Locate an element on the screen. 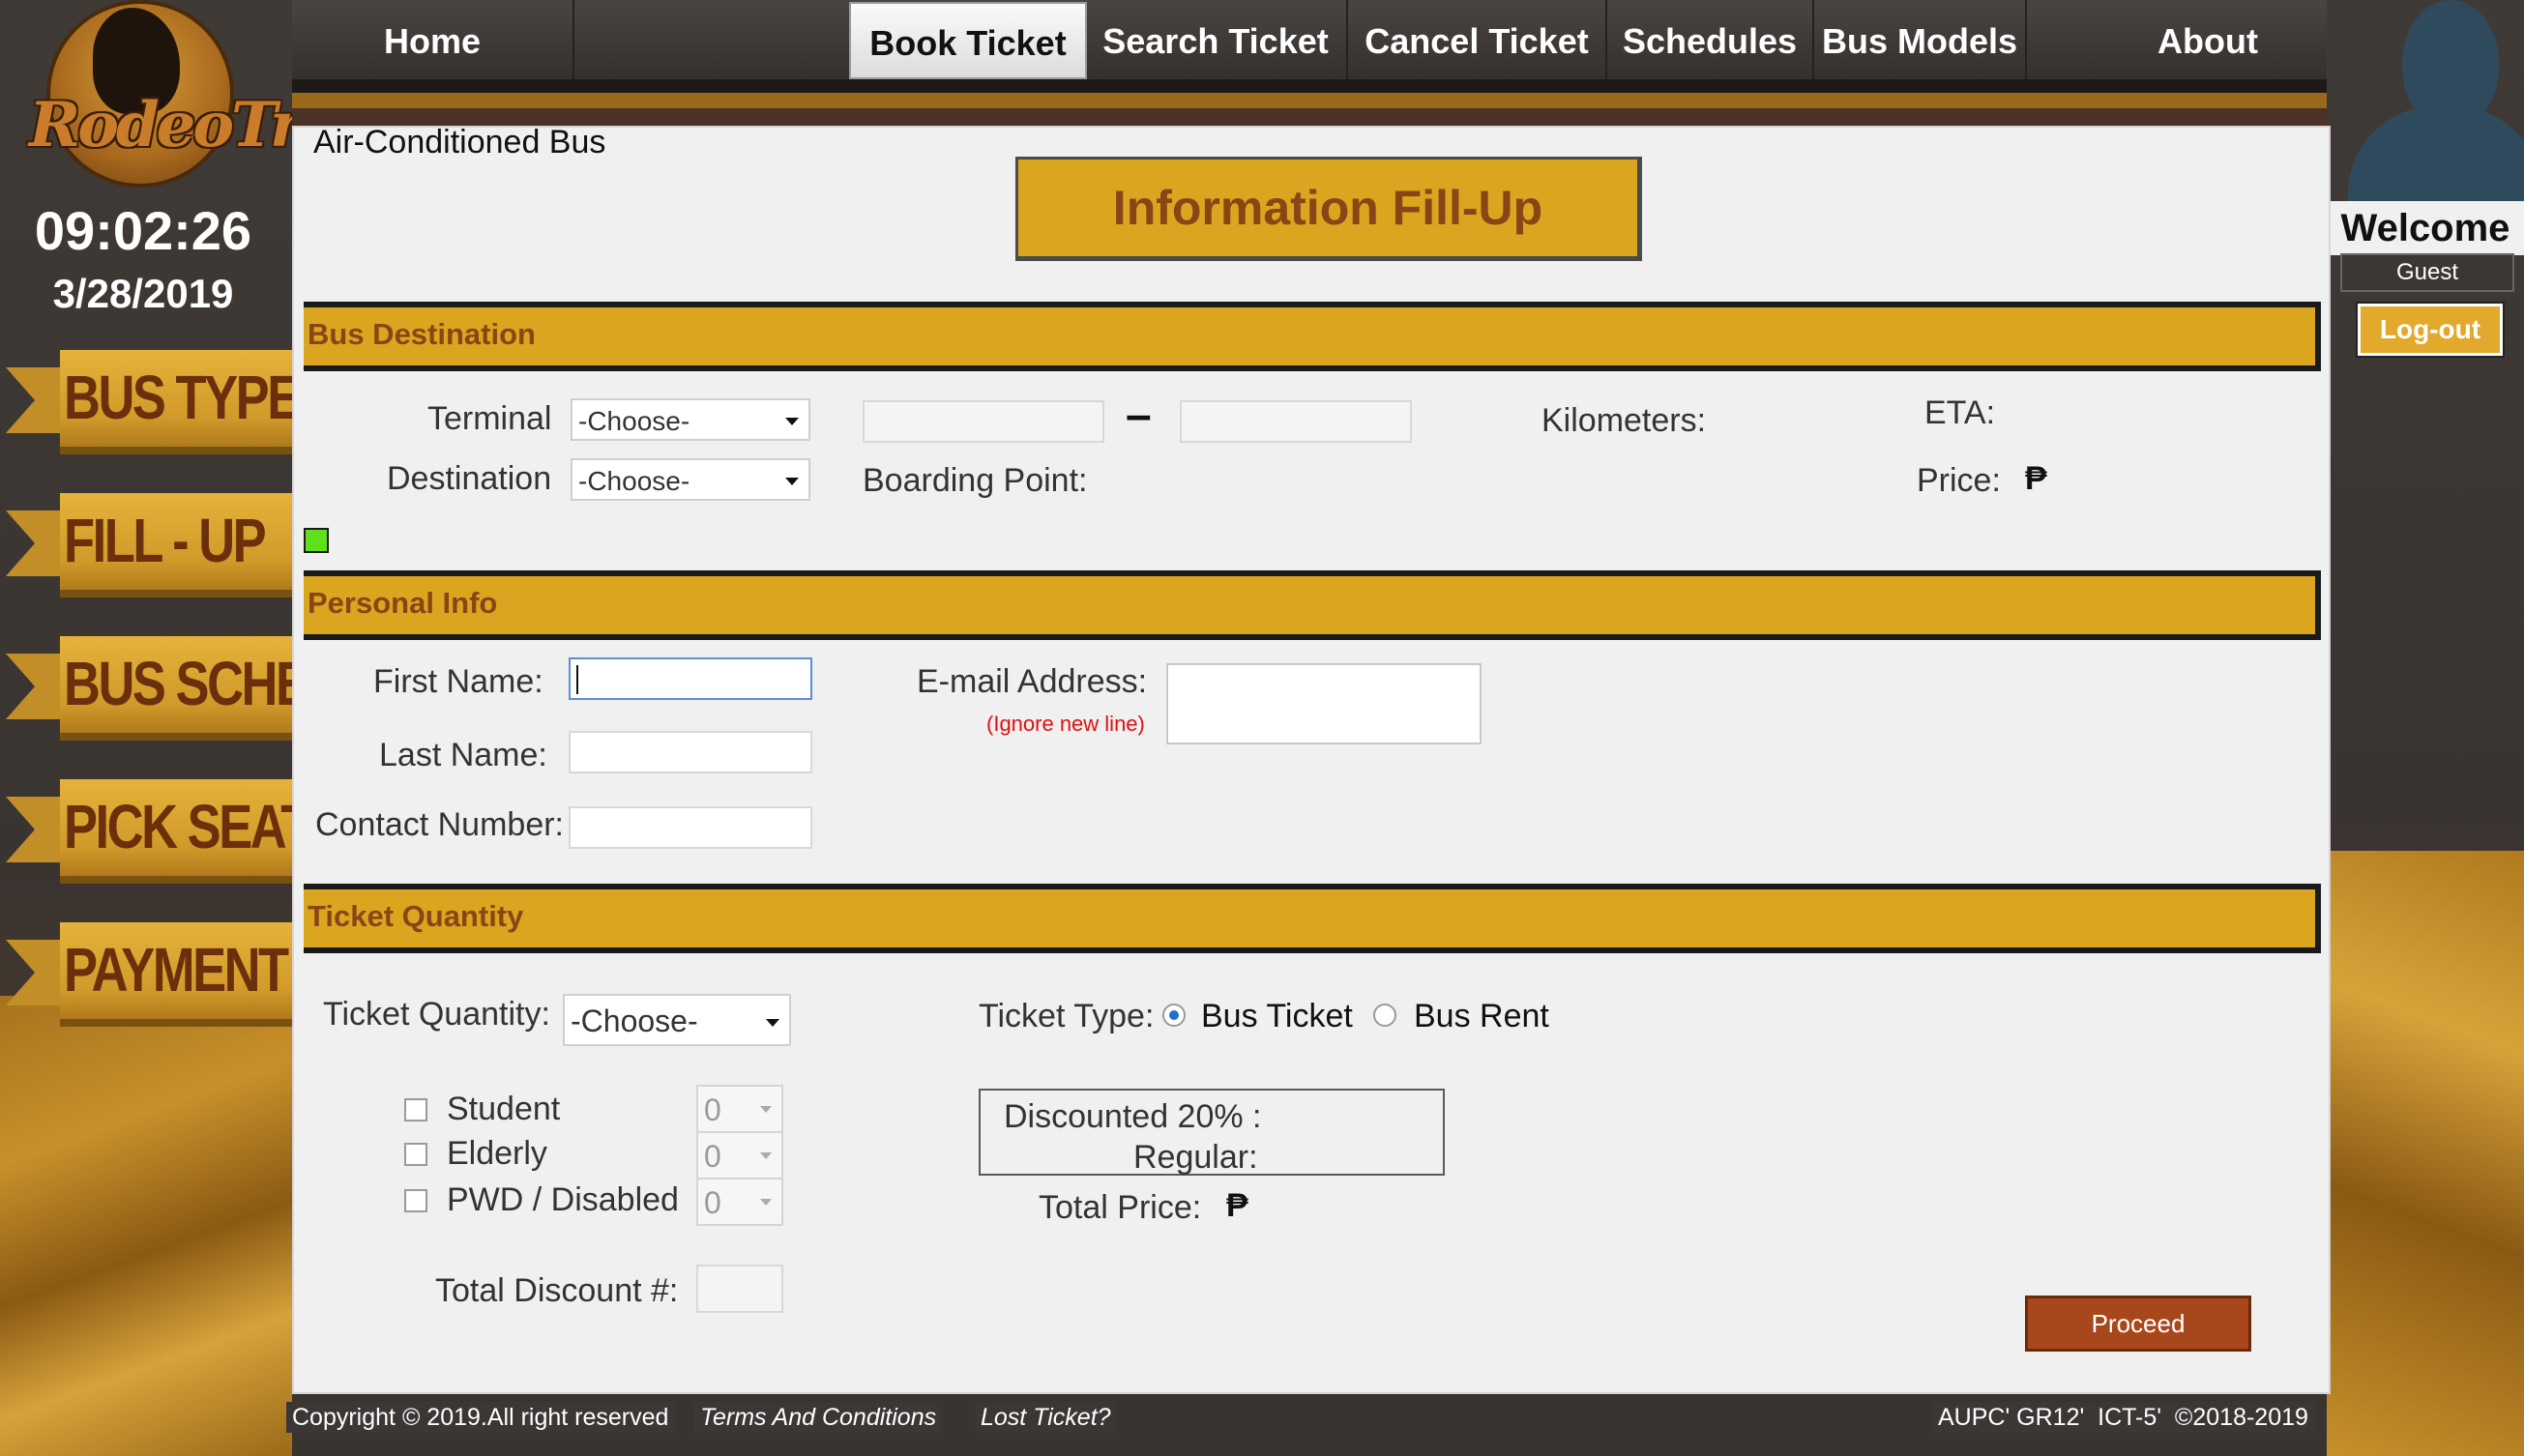  pwd-label: PWD / Disabled is located at coordinates (563, 1200).